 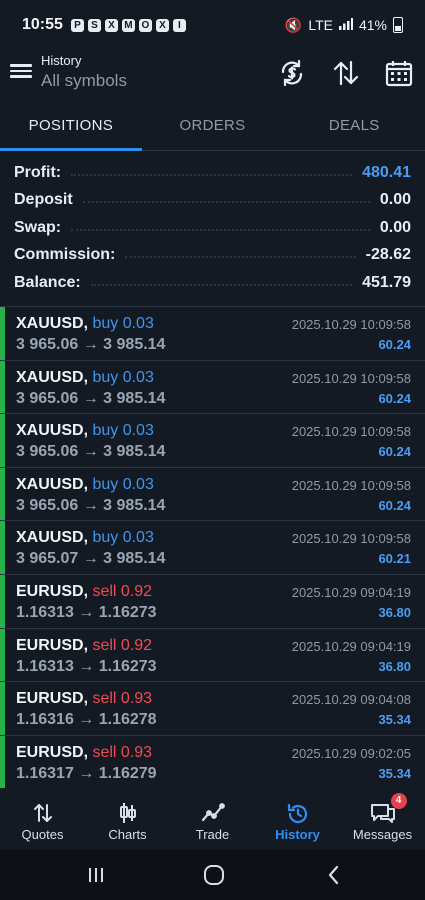 What do you see at coordinates (212, 25) in the screenshot?
I see `status-bar: 10:55 P S X M O X I 🔇 LTE 41%` at bounding box center [212, 25].